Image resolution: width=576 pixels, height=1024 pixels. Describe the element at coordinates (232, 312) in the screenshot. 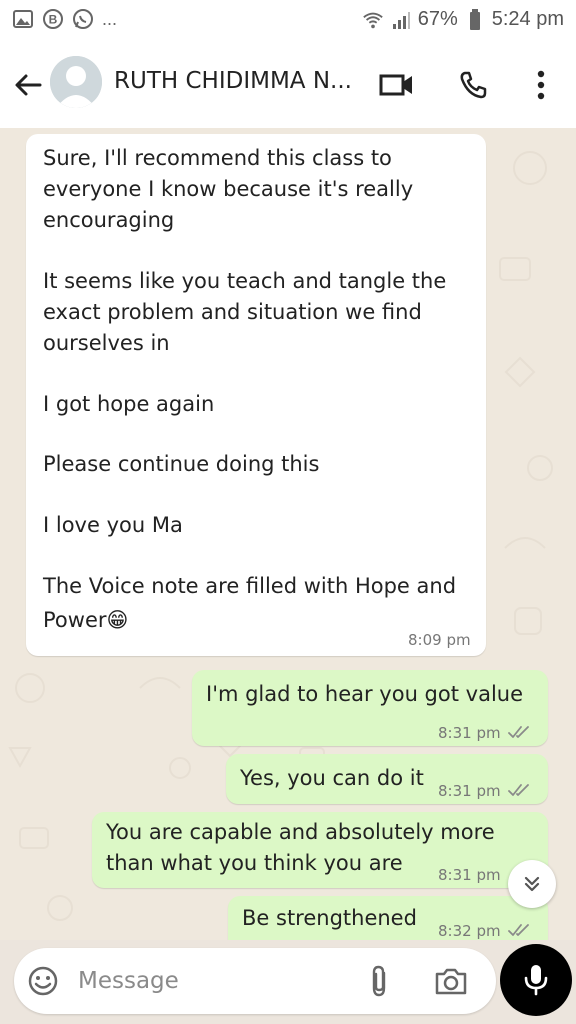

I see `message-text: exact problem and situation we find` at that location.